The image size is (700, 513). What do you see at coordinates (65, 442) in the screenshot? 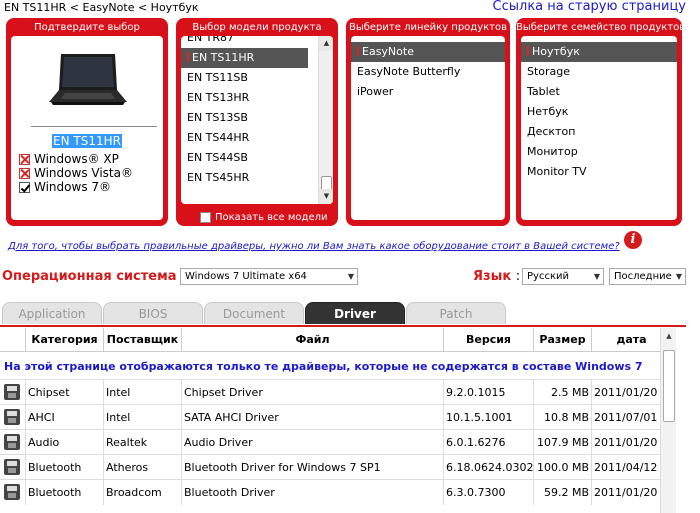
I see `cell-category: Audio` at bounding box center [65, 442].